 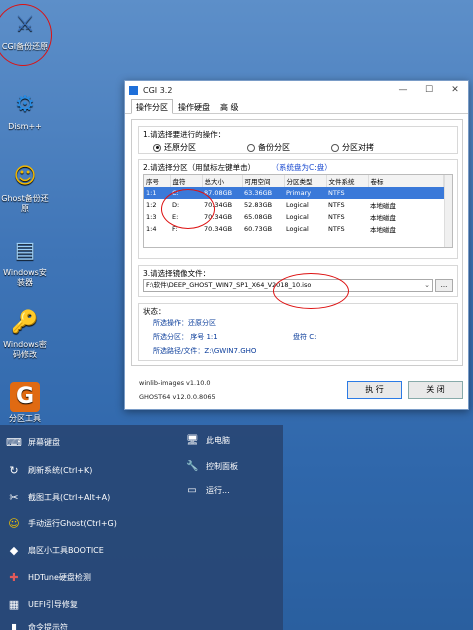 What do you see at coordinates (25, 418) in the screenshot?
I see `desktop-icon-label: 分区工具` at bounding box center [25, 418].